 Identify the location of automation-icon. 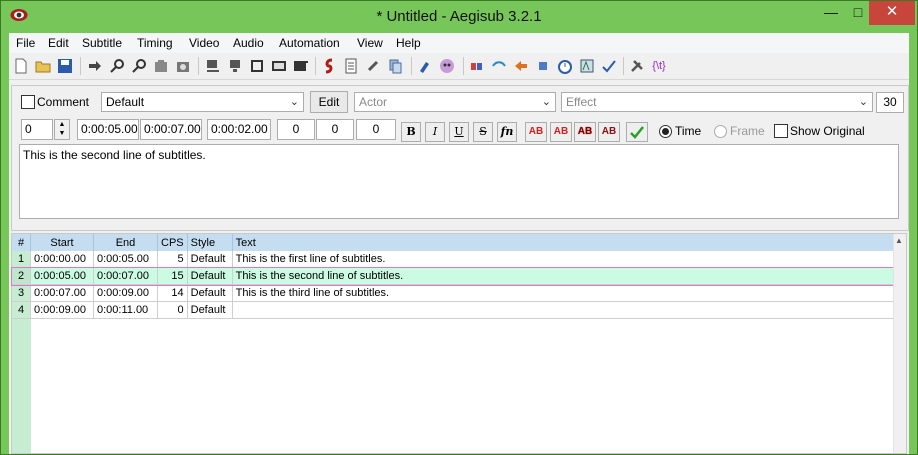
(425, 66).